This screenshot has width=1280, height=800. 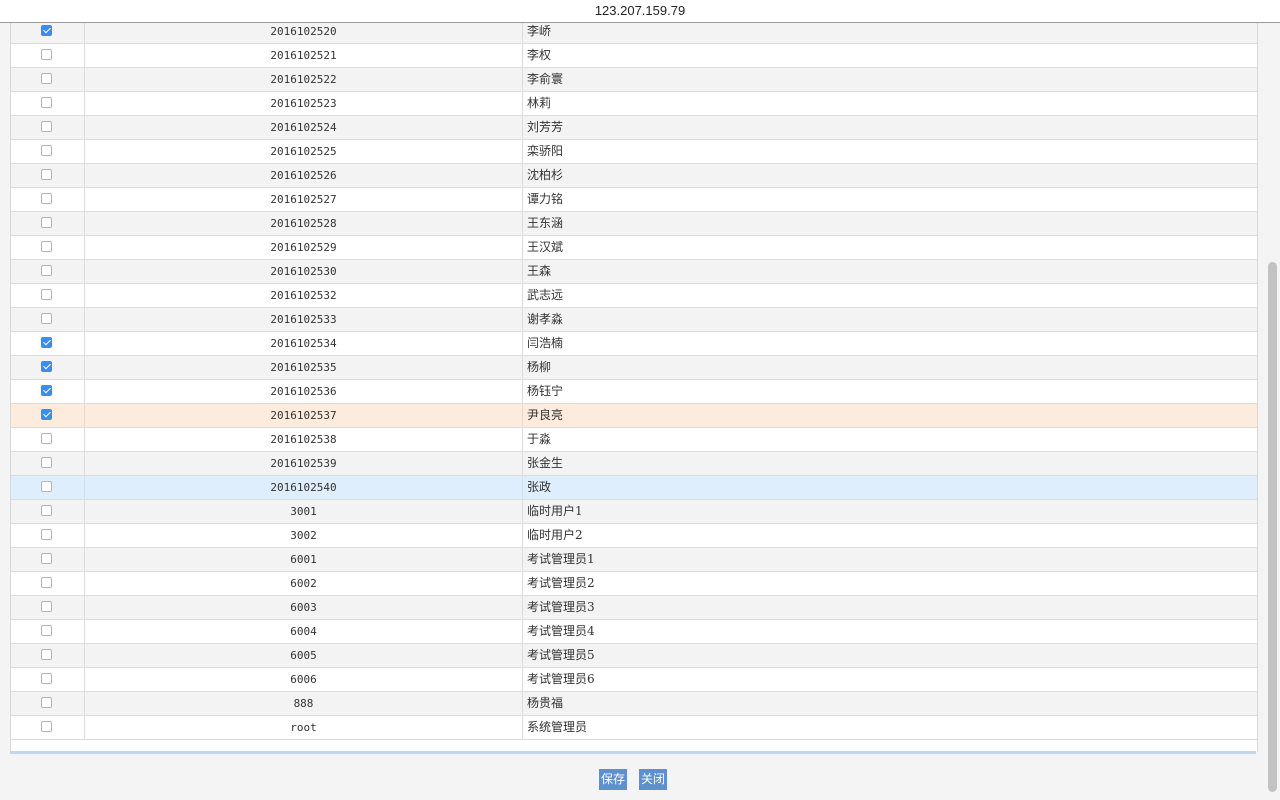 What do you see at coordinates (634, 200) in the screenshot?
I see `table-row: 2016102527 谭力铭` at bounding box center [634, 200].